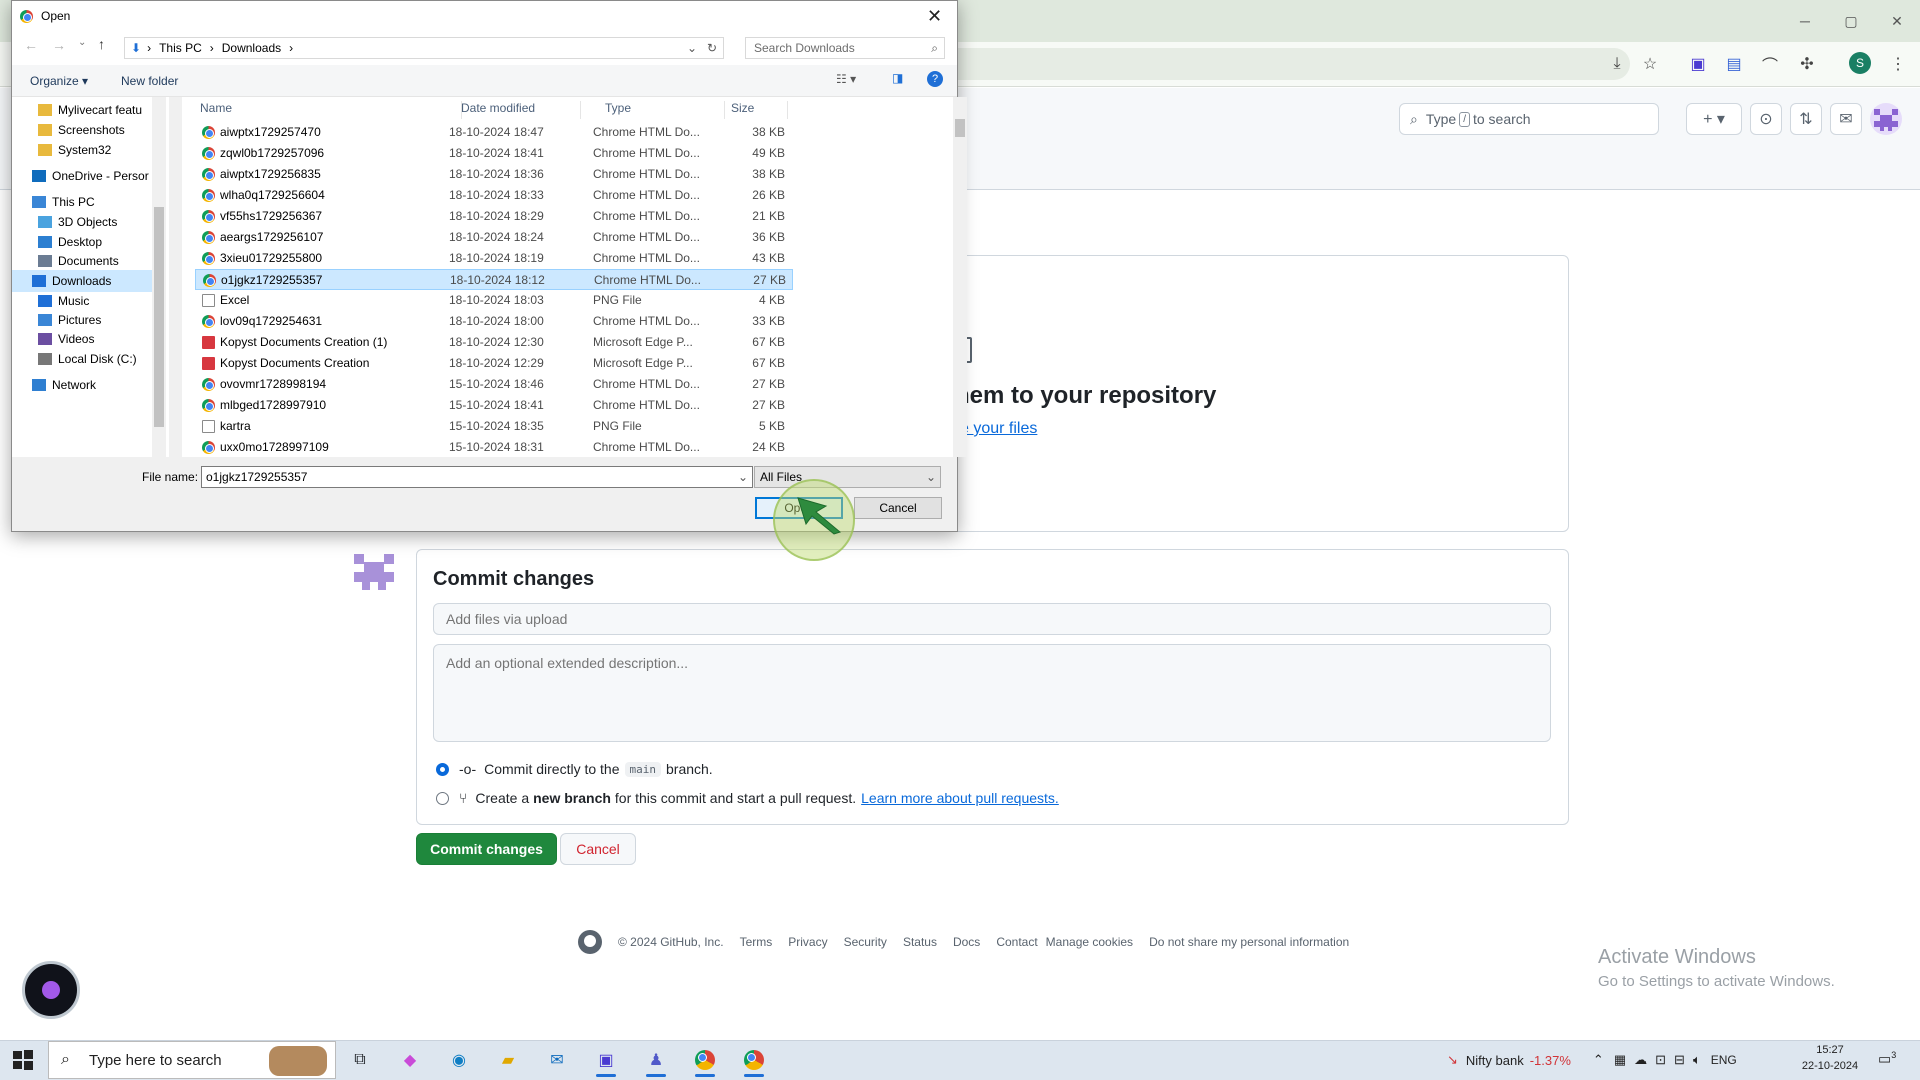 The image size is (1920, 1080). Describe the element at coordinates (897, 78) in the screenshot. I see `preview-pane-icon: ◨` at that location.